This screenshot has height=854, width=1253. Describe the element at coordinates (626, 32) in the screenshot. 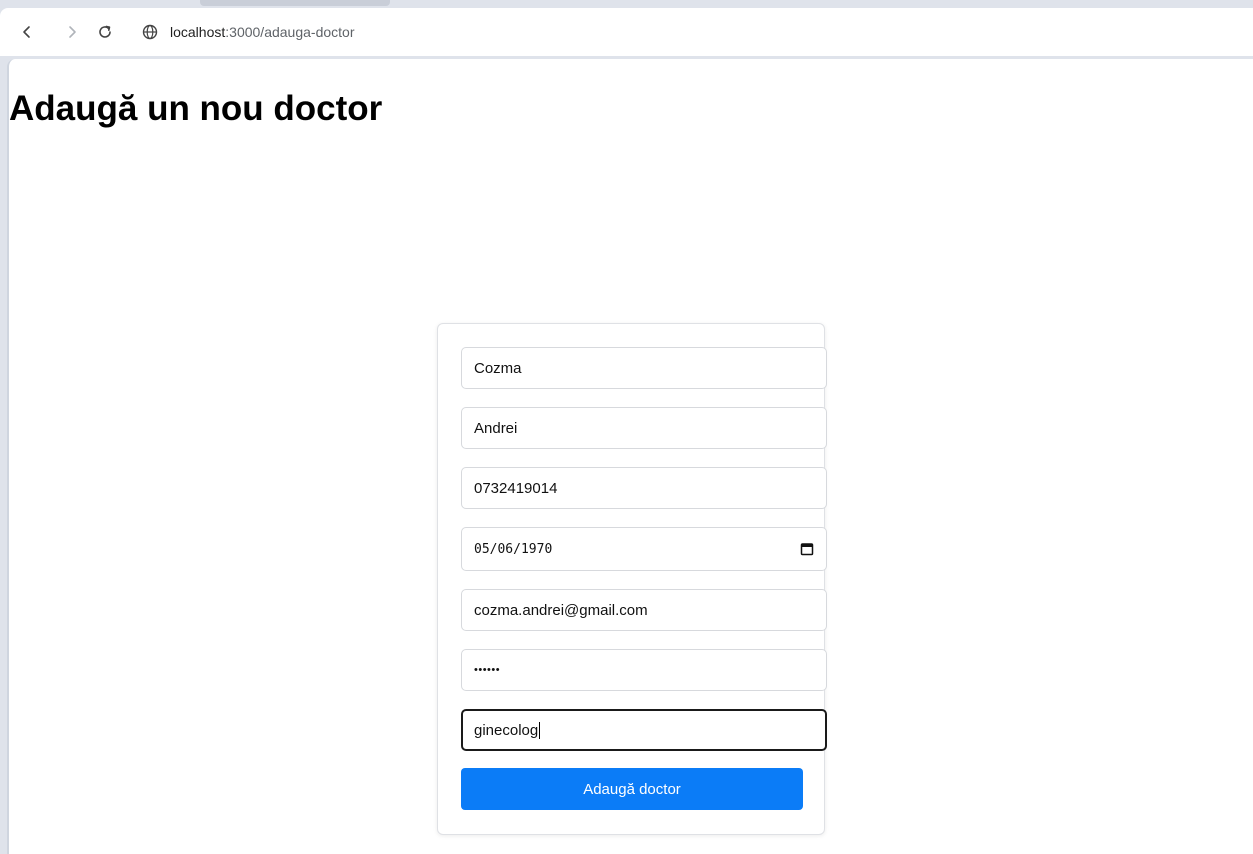

I see `browser-toolbar: localhost:3000/adauga-doctor` at that location.